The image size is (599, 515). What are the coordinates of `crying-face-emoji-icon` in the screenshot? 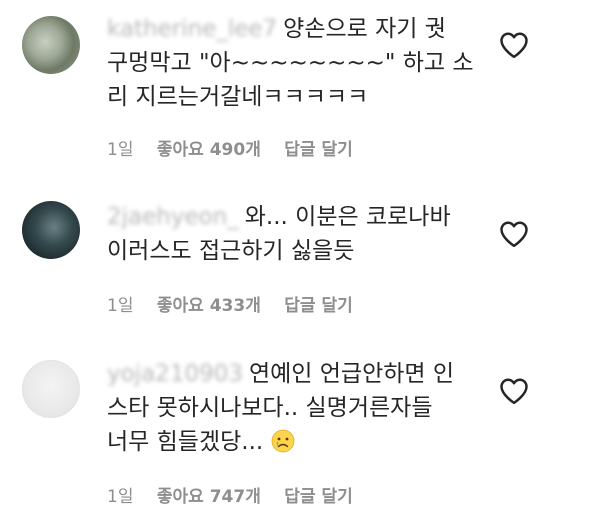 It's located at (282, 441).